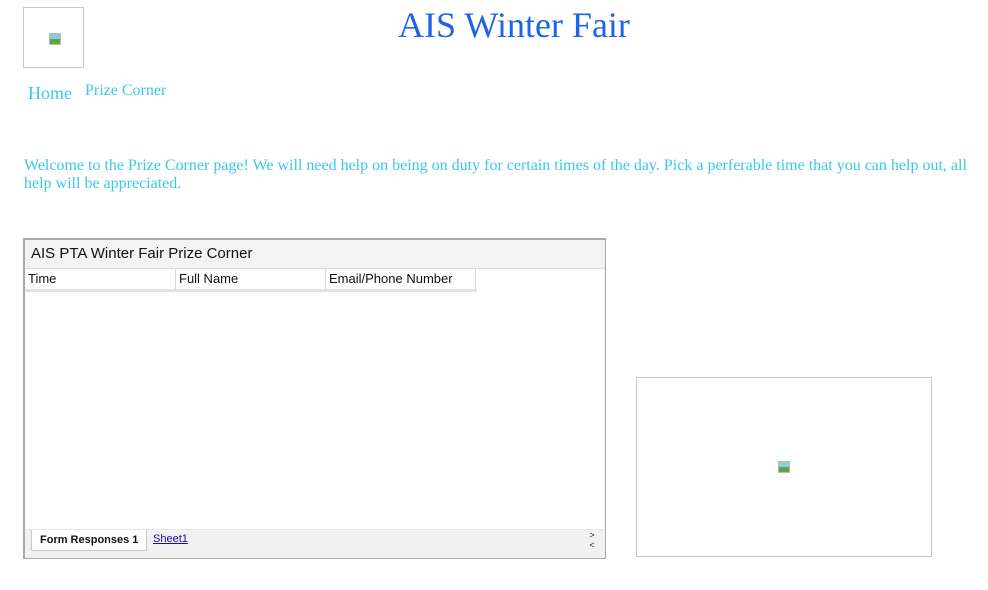 The height and width of the screenshot is (590, 988). What do you see at coordinates (401, 279) in the screenshot?
I see `column-header-email-phone: Email/Phone Number` at bounding box center [401, 279].